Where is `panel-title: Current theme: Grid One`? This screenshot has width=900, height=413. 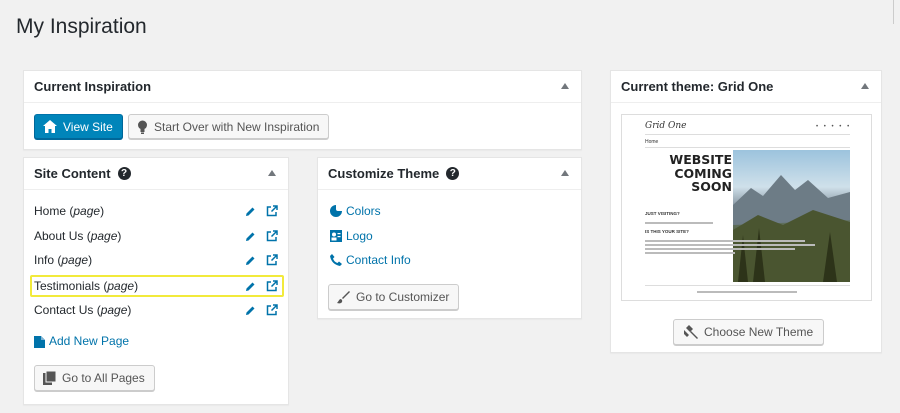 panel-title: Current theme: Grid One is located at coordinates (697, 86).